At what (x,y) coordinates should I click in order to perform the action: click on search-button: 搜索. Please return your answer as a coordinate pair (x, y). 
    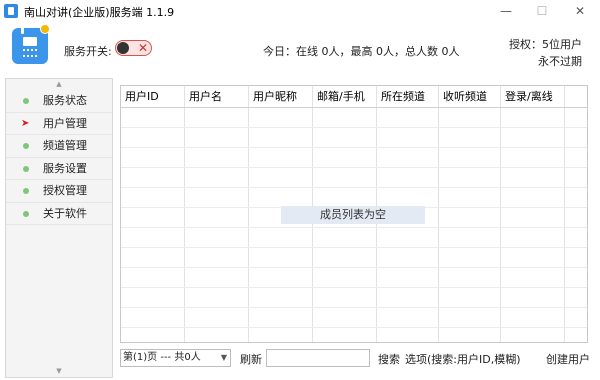
    Looking at the image, I should click on (389, 359).